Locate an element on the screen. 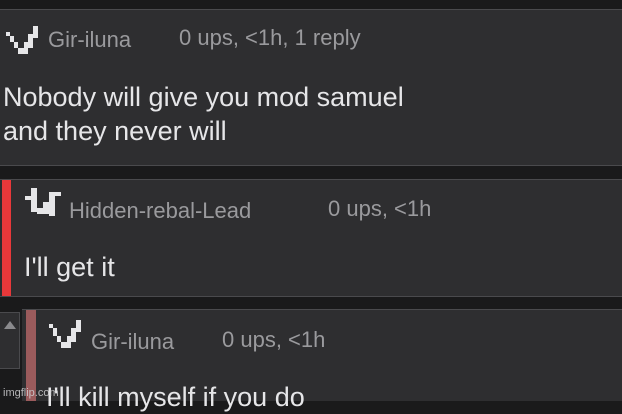 This screenshot has width=622, height=414. comment-body-line: I'll kill myself if you do is located at coordinates (175, 397).